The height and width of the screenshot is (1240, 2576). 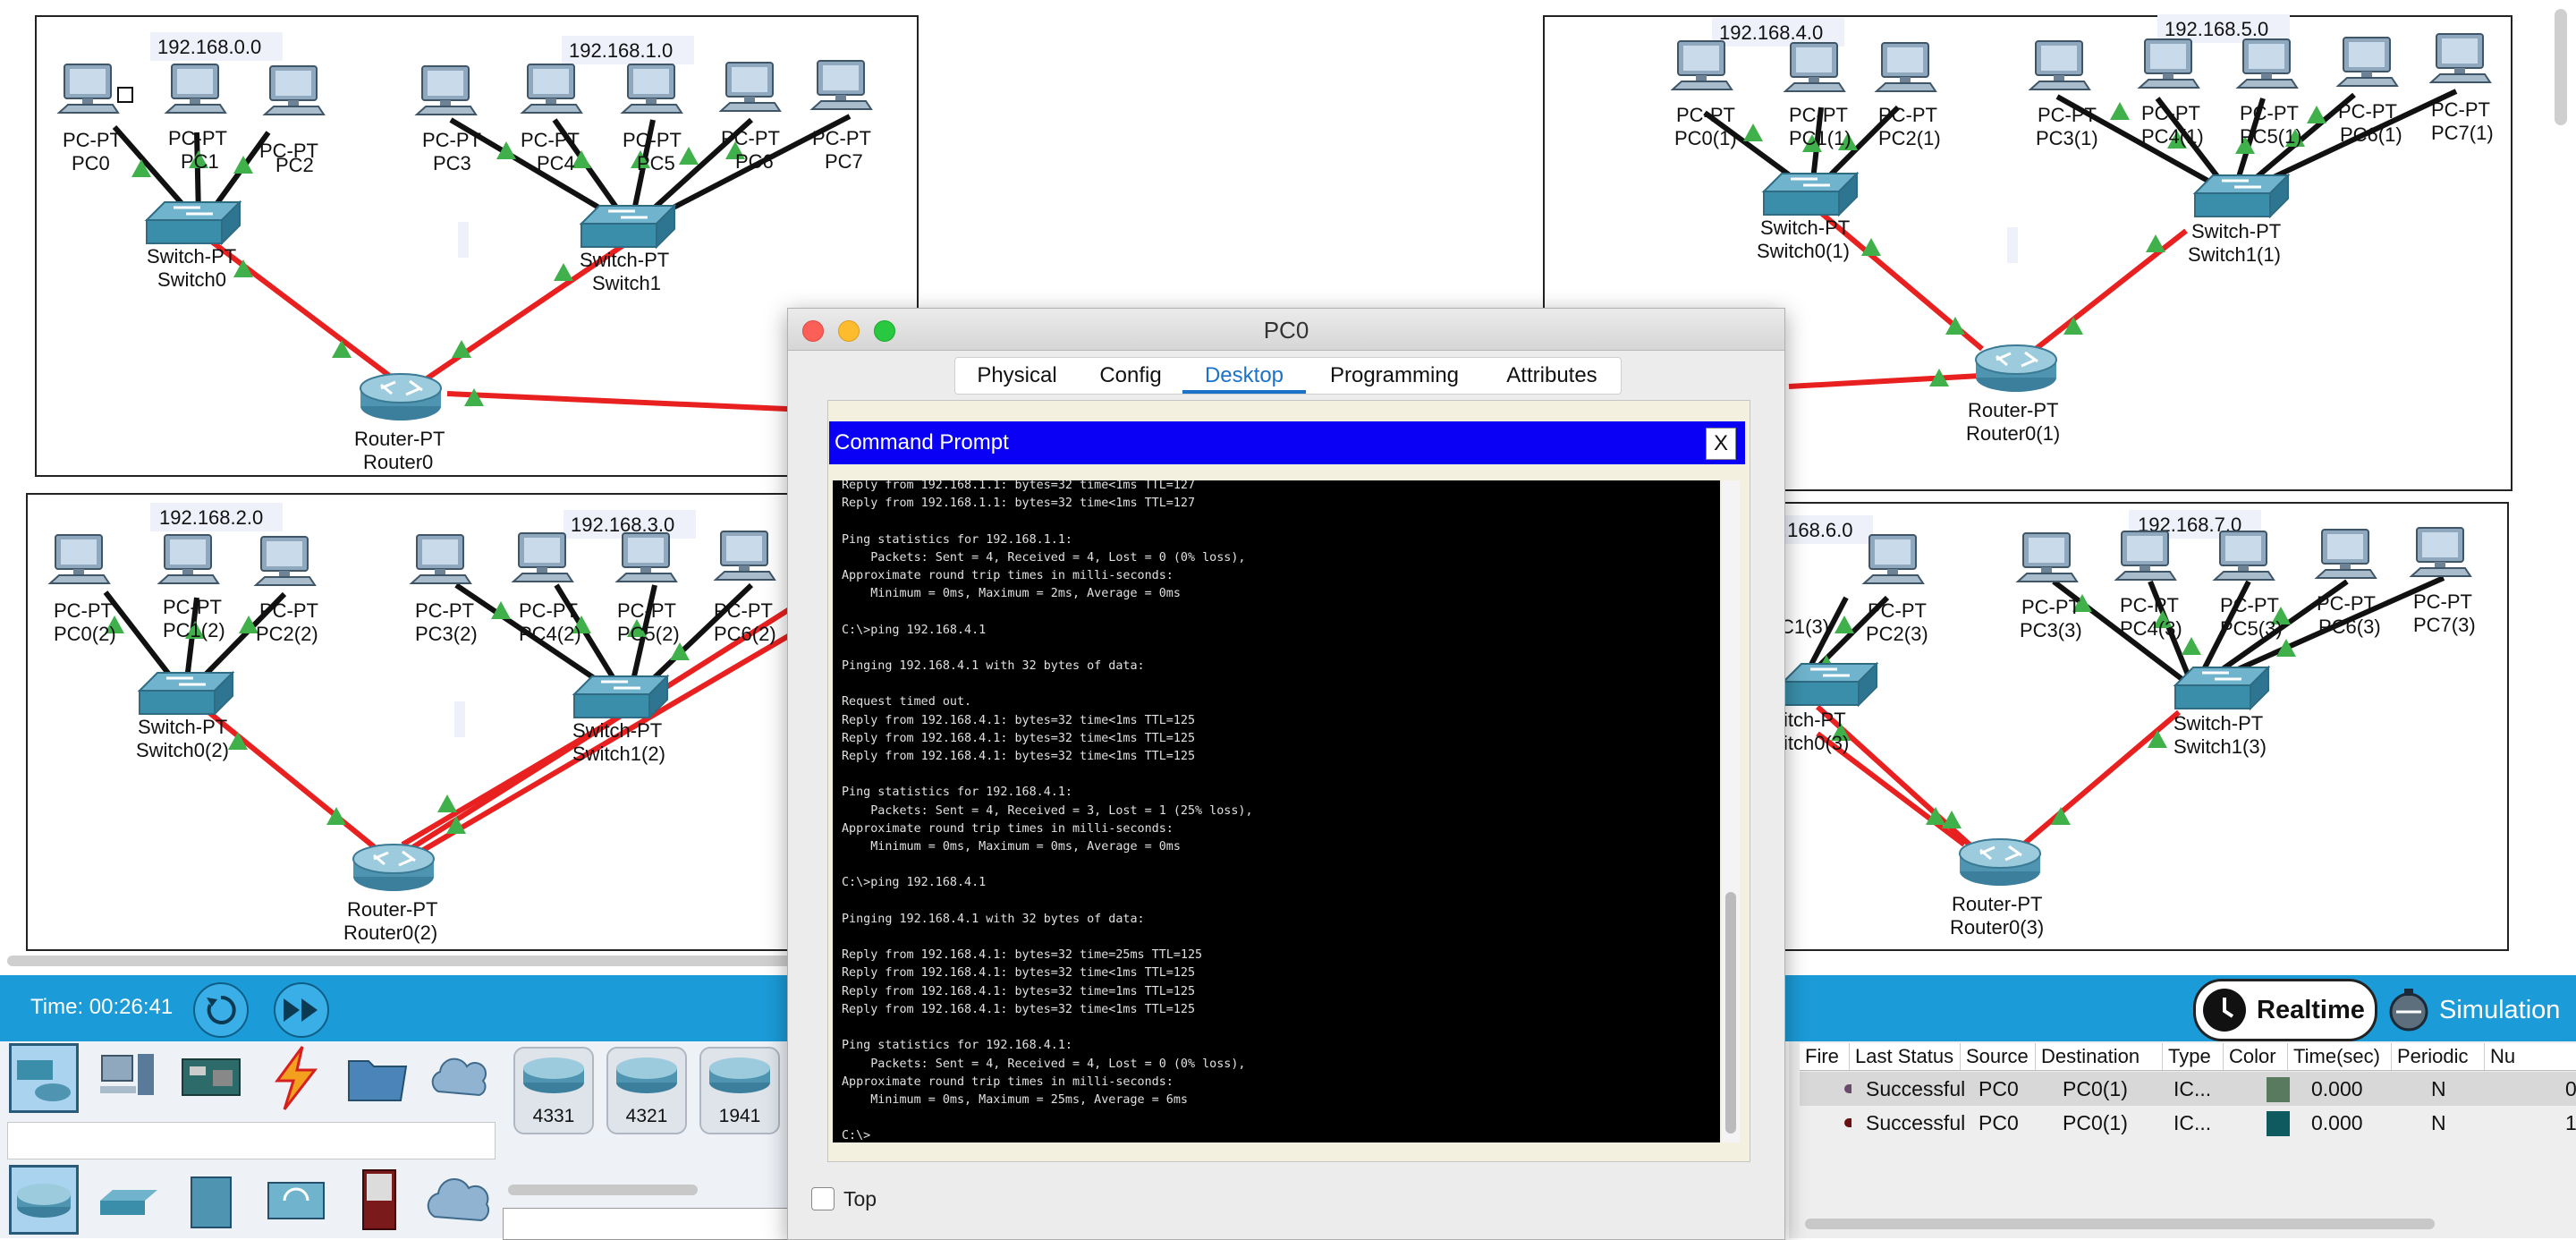 What do you see at coordinates (1394, 376) in the screenshot?
I see `tab-programming: Programming` at bounding box center [1394, 376].